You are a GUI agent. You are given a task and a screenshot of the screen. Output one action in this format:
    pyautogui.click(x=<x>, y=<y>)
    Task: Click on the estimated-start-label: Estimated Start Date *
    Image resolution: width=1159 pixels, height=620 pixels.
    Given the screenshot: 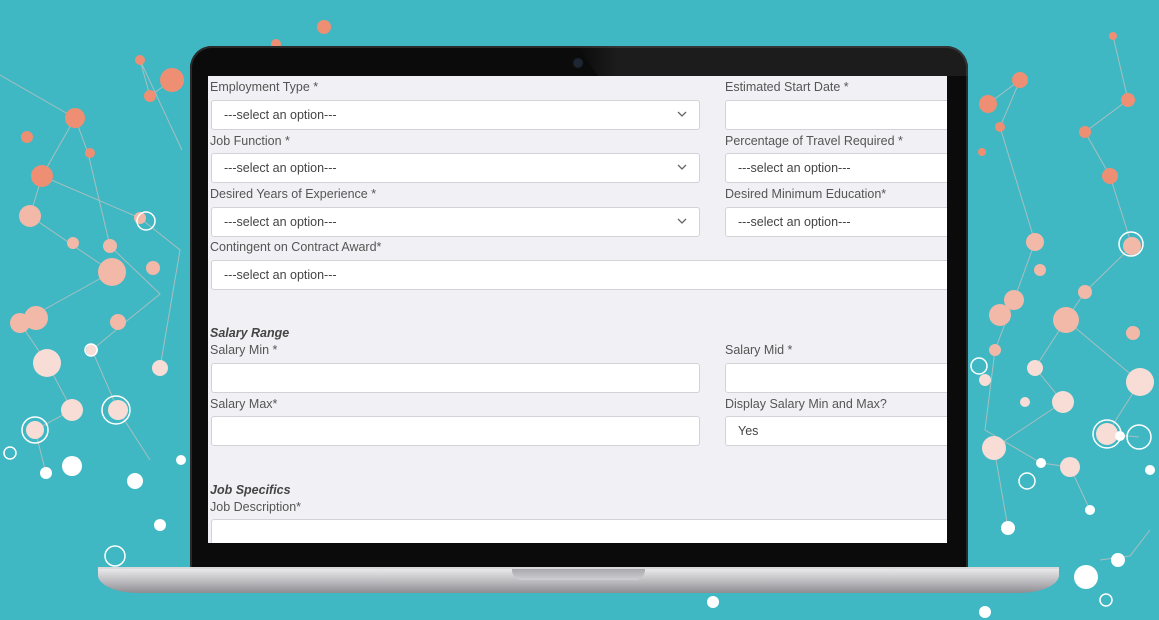 What is the action you would take?
    pyautogui.click(x=787, y=87)
    